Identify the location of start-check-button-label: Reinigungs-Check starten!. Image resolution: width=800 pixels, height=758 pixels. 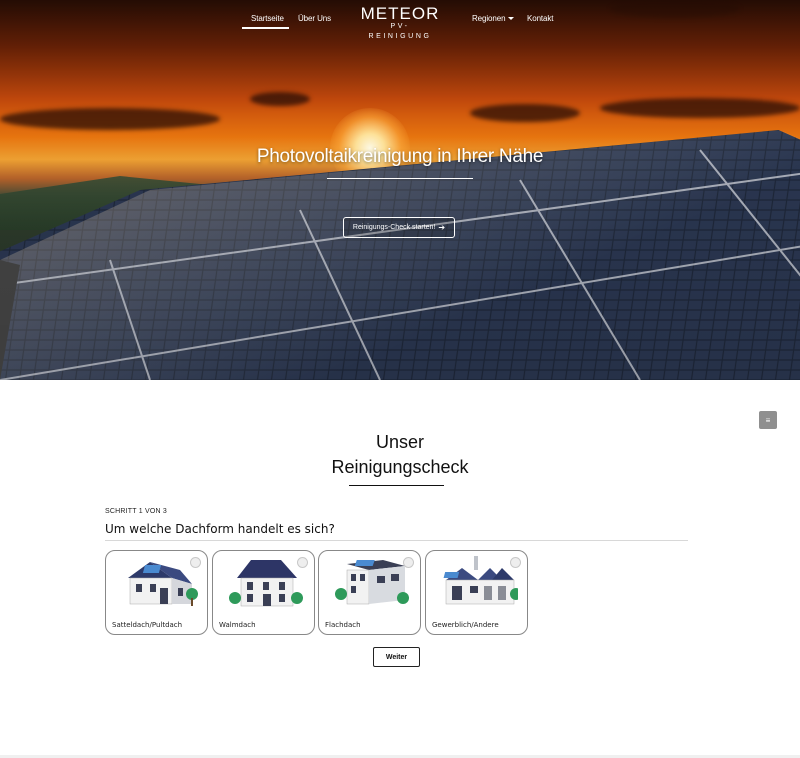
(394, 227).